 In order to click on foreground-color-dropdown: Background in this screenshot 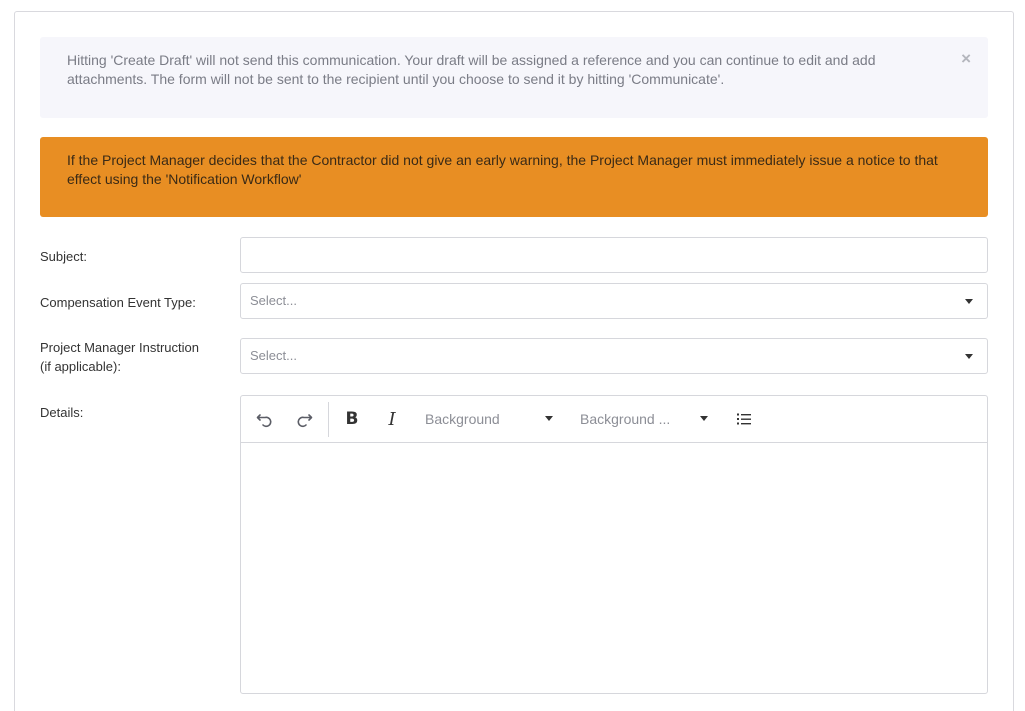, I will do `click(489, 419)`.